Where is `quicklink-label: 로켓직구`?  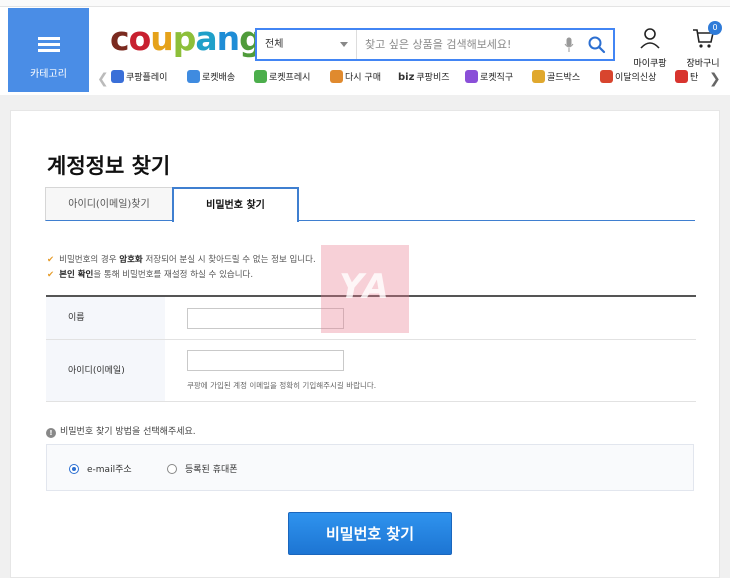
quicklink-label: 로켓직구 is located at coordinates (497, 78).